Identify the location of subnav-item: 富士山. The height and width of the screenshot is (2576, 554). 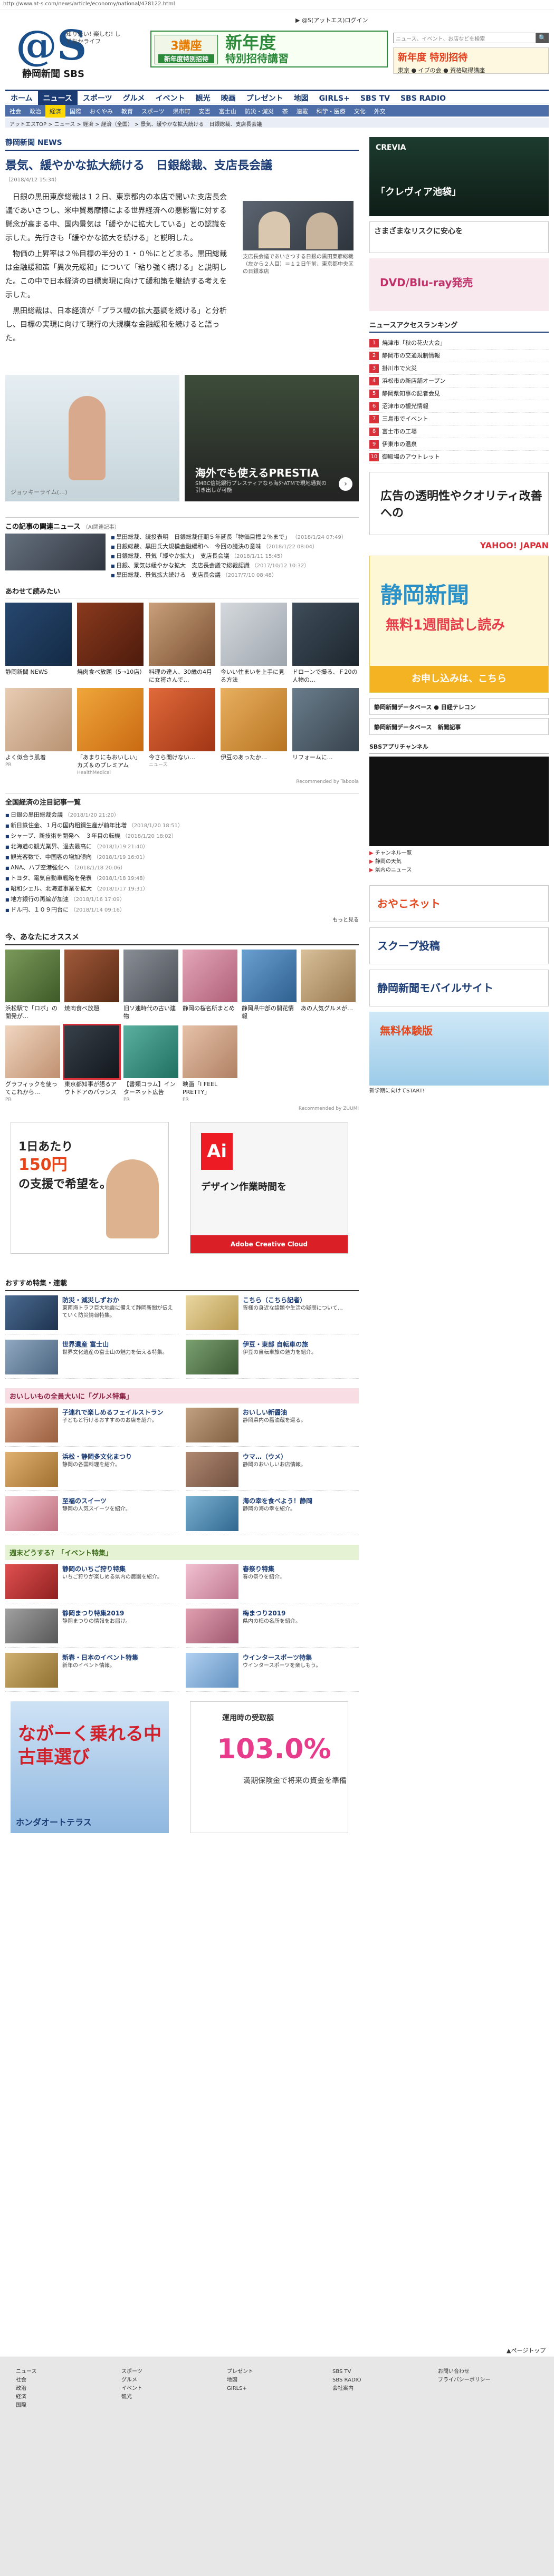
(228, 111).